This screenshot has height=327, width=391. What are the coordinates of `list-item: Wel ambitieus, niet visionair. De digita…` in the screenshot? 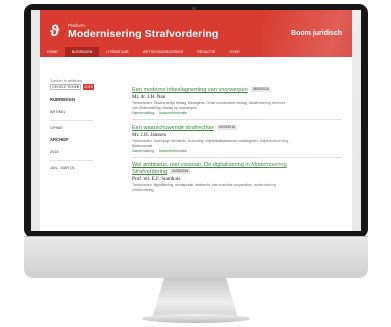 It's located at (237, 177).